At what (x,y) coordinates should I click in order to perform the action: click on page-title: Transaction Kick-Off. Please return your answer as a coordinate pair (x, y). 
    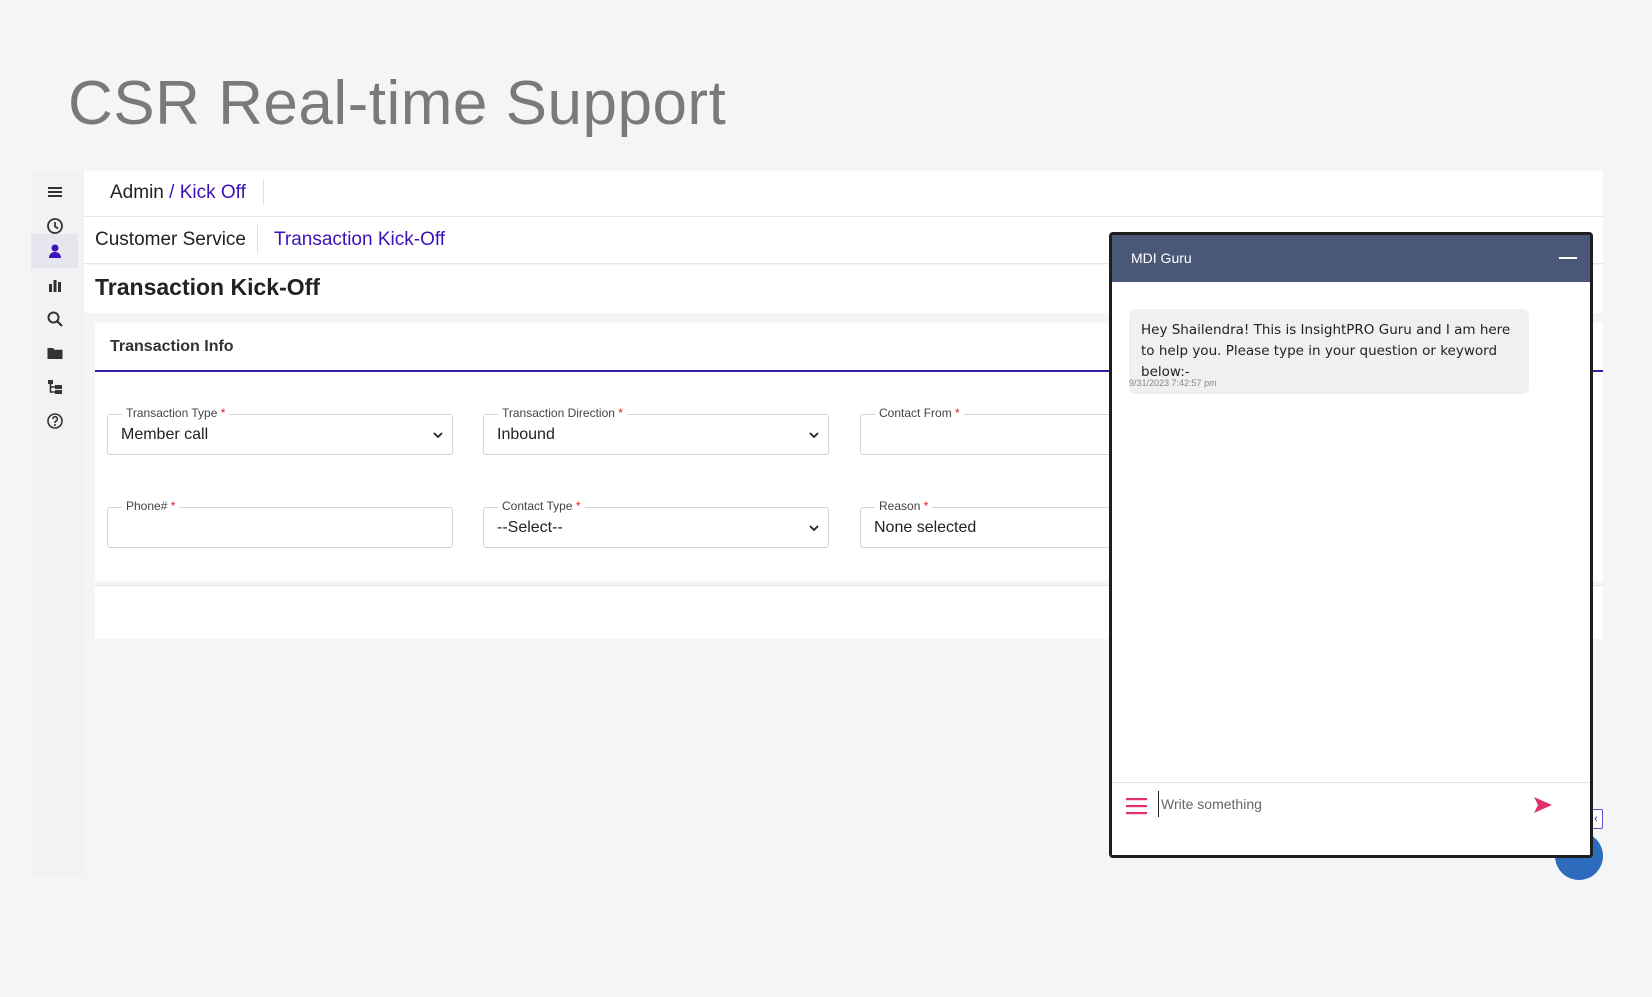
    Looking at the image, I should click on (207, 287).